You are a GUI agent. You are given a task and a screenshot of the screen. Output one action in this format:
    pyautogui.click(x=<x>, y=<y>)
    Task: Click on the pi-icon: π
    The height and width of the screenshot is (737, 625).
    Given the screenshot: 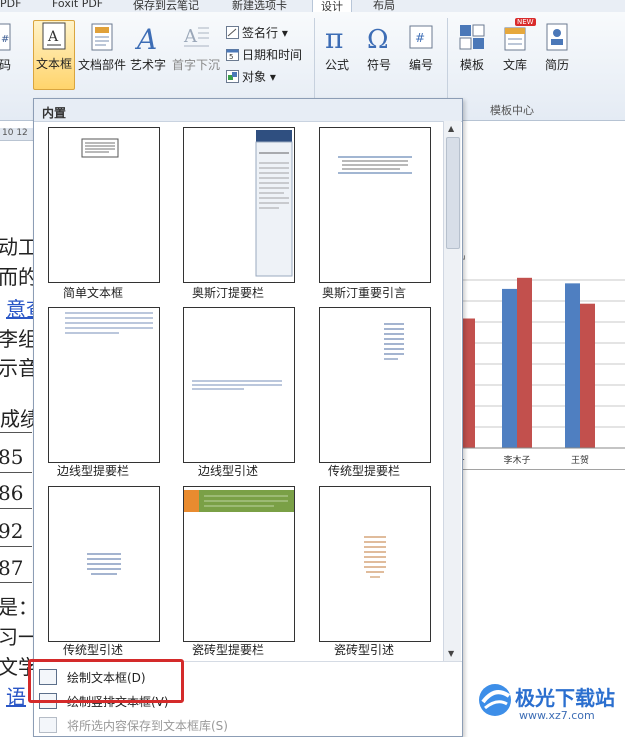 What is the action you would take?
    pyautogui.click(x=337, y=38)
    